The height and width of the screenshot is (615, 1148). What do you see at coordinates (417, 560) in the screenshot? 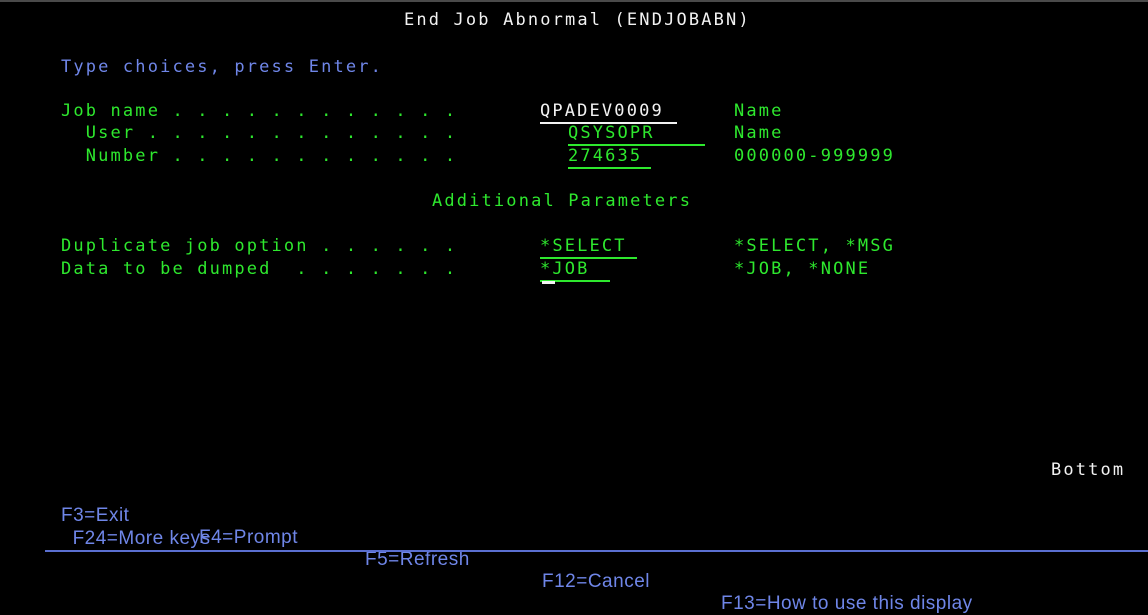
I see `f5-refresh-key: F5=Refresh` at bounding box center [417, 560].